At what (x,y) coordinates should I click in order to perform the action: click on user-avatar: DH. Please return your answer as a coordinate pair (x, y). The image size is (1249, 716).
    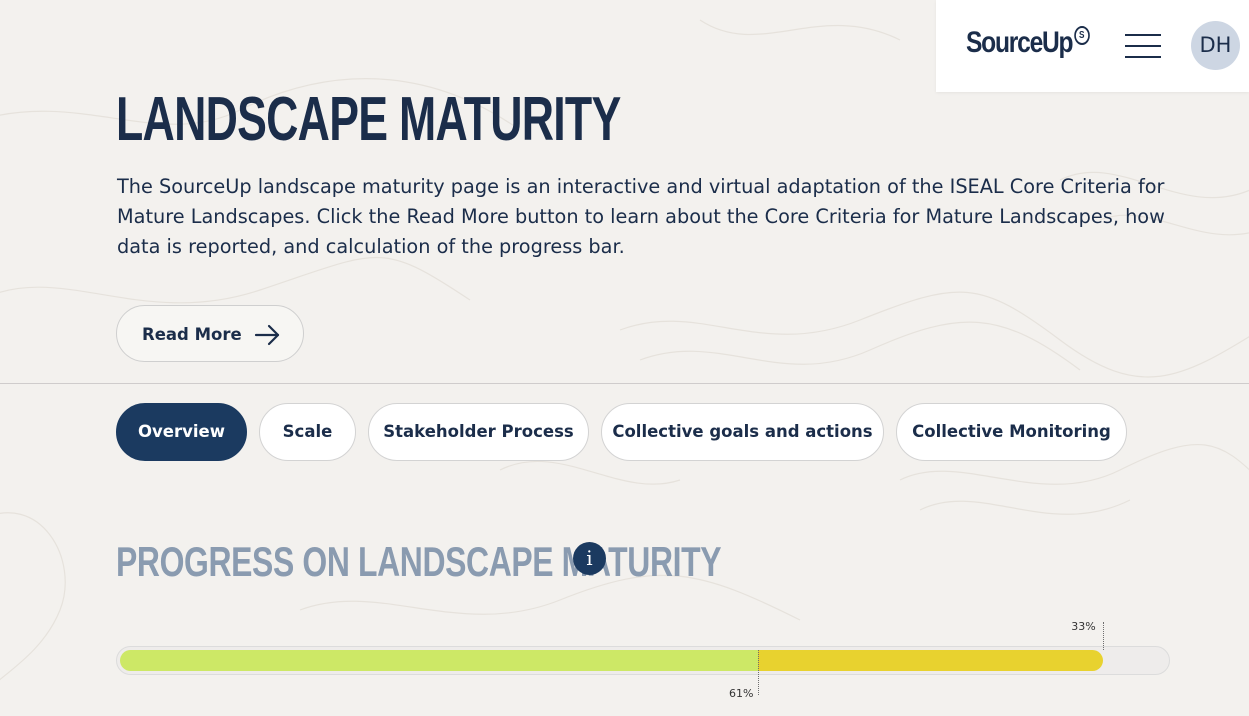
    Looking at the image, I should click on (1215, 45).